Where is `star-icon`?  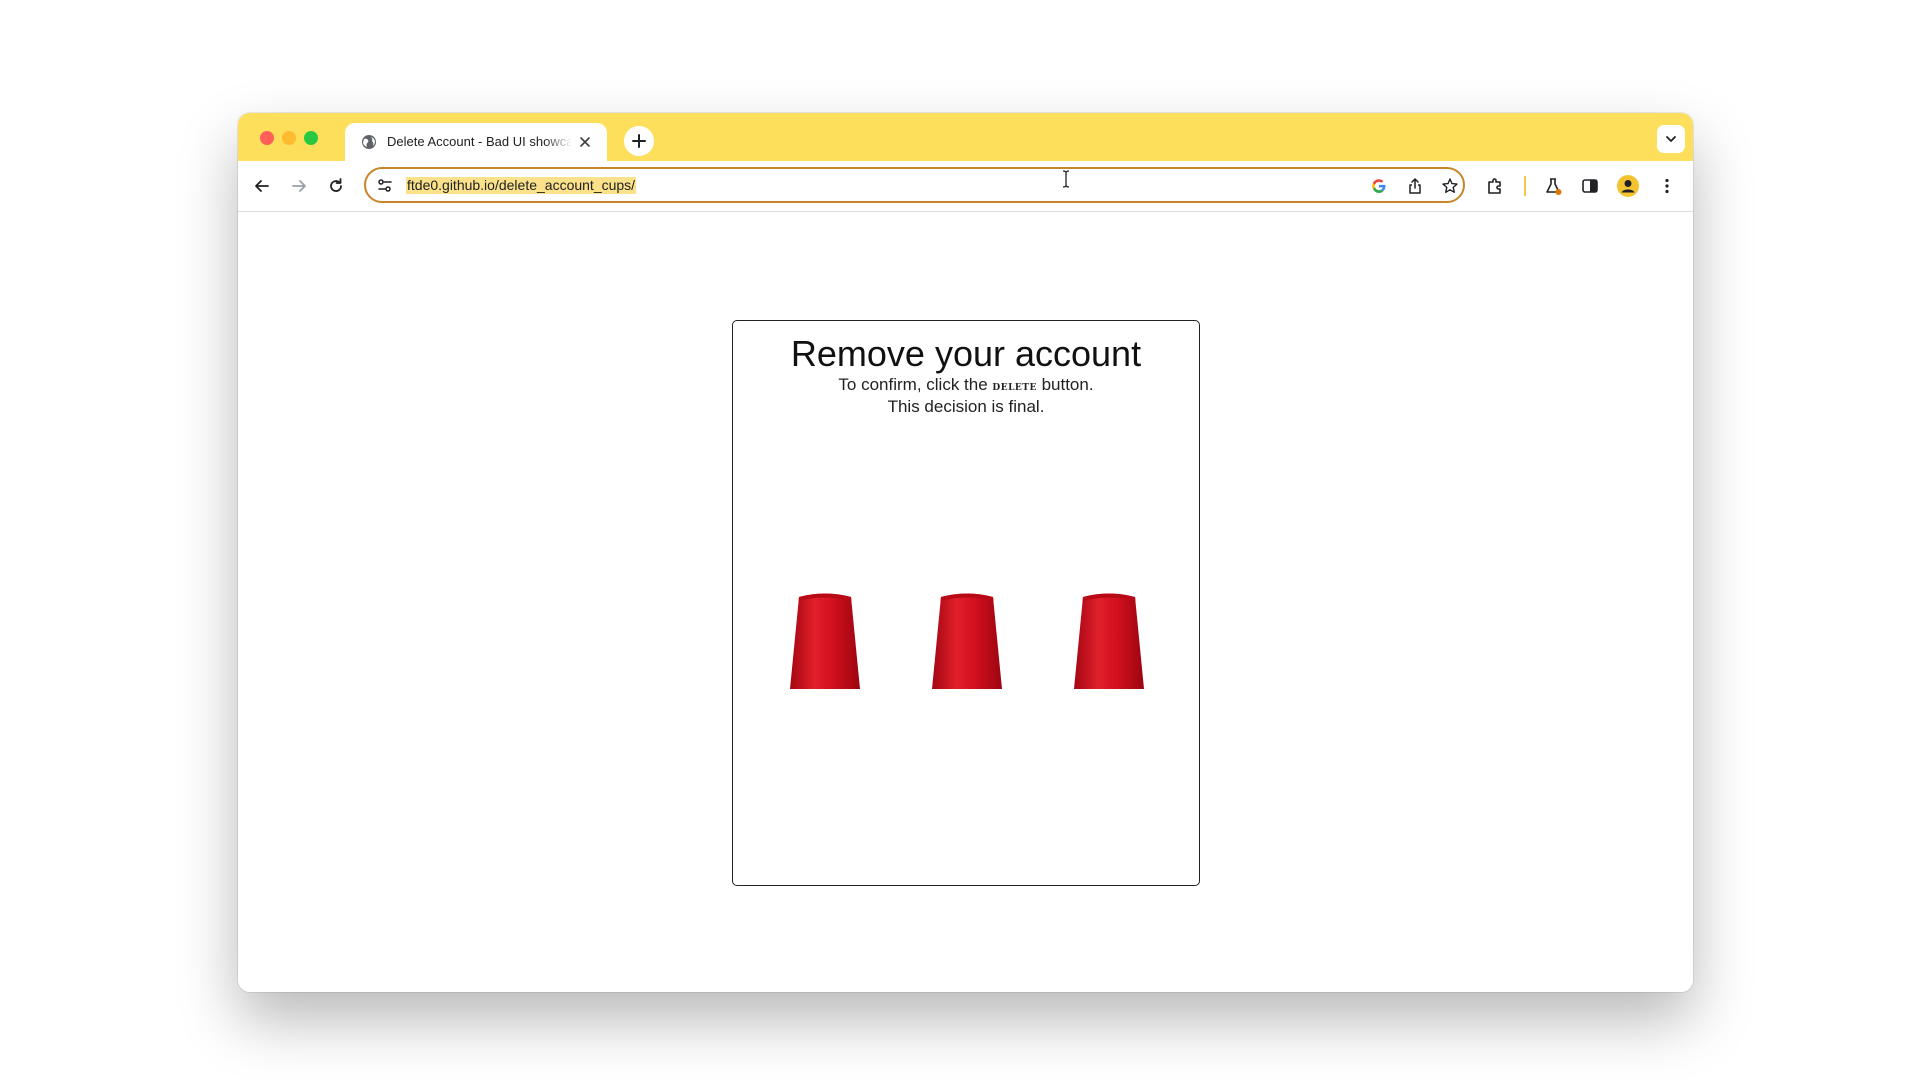
star-icon is located at coordinates (1450, 186).